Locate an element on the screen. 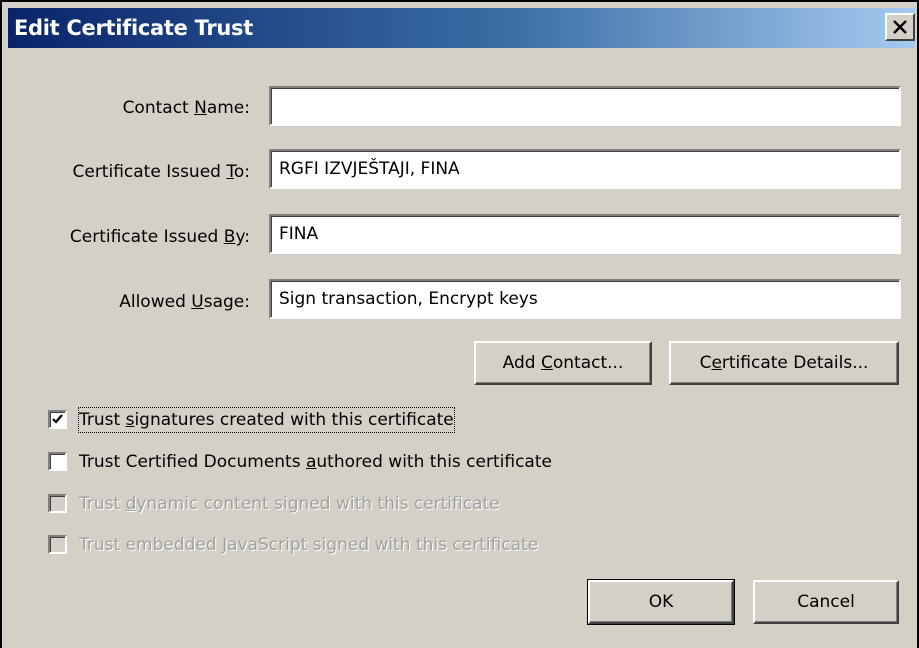 The height and width of the screenshot is (648, 919). issued-to-field: RGFI IZVJEŠTAJI, FINA is located at coordinates (585, 169).